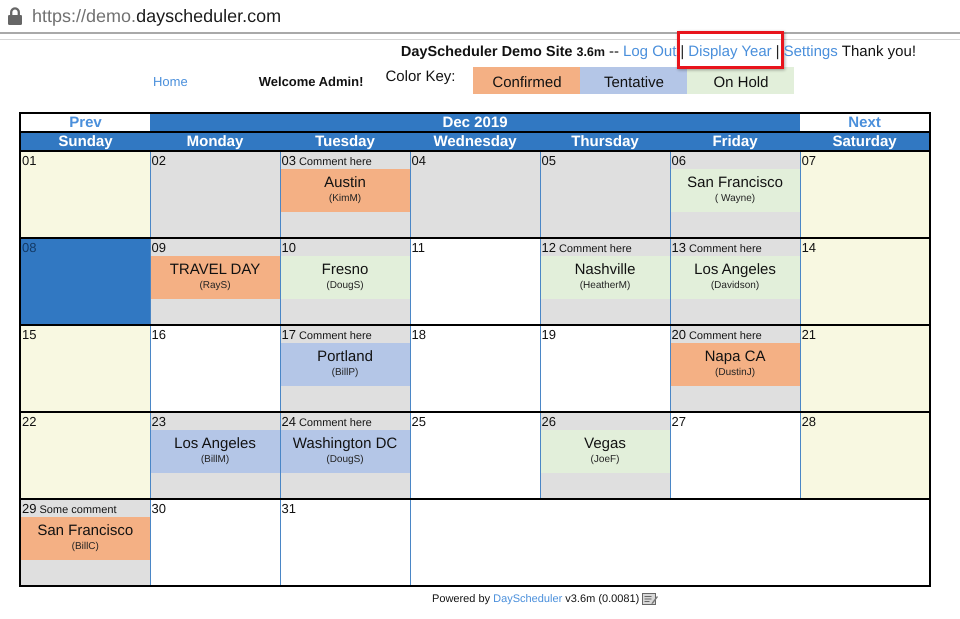 This screenshot has width=960, height=619. I want to click on event-block: Nashville (HeatherM), so click(605, 277).